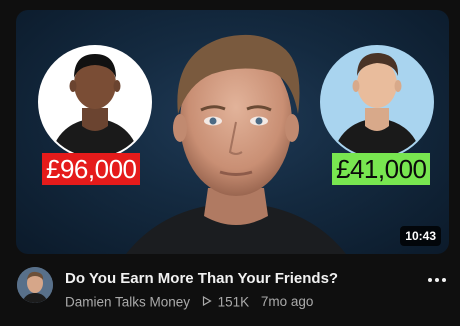  What do you see at coordinates (287, 302) in the screenshot?
I see `upload-age: 7mo ago` at bounding box center [287, 302].